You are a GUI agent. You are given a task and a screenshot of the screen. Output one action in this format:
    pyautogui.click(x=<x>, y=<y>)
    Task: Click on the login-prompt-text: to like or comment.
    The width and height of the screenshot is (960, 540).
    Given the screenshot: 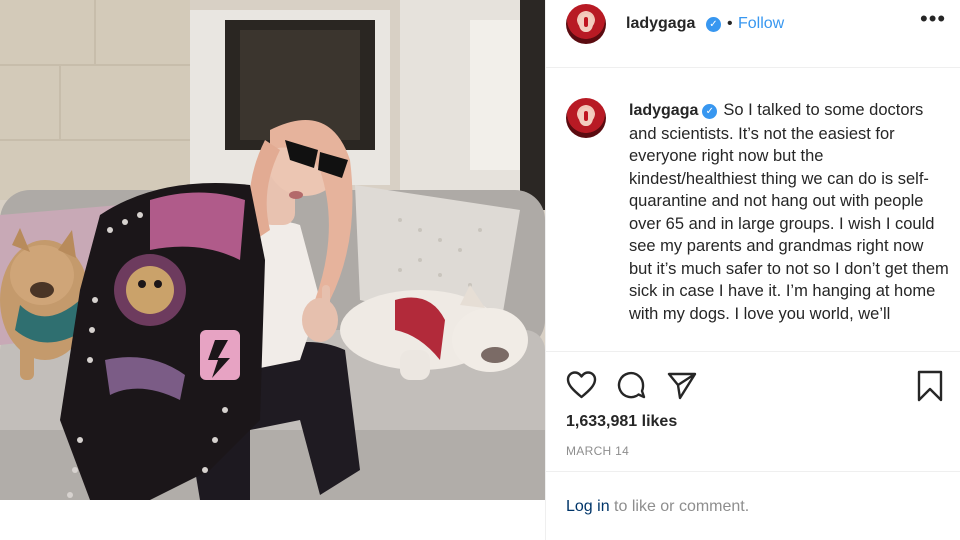 What is the action you would take?
    pyautogui.click(x=679, y=506)
    